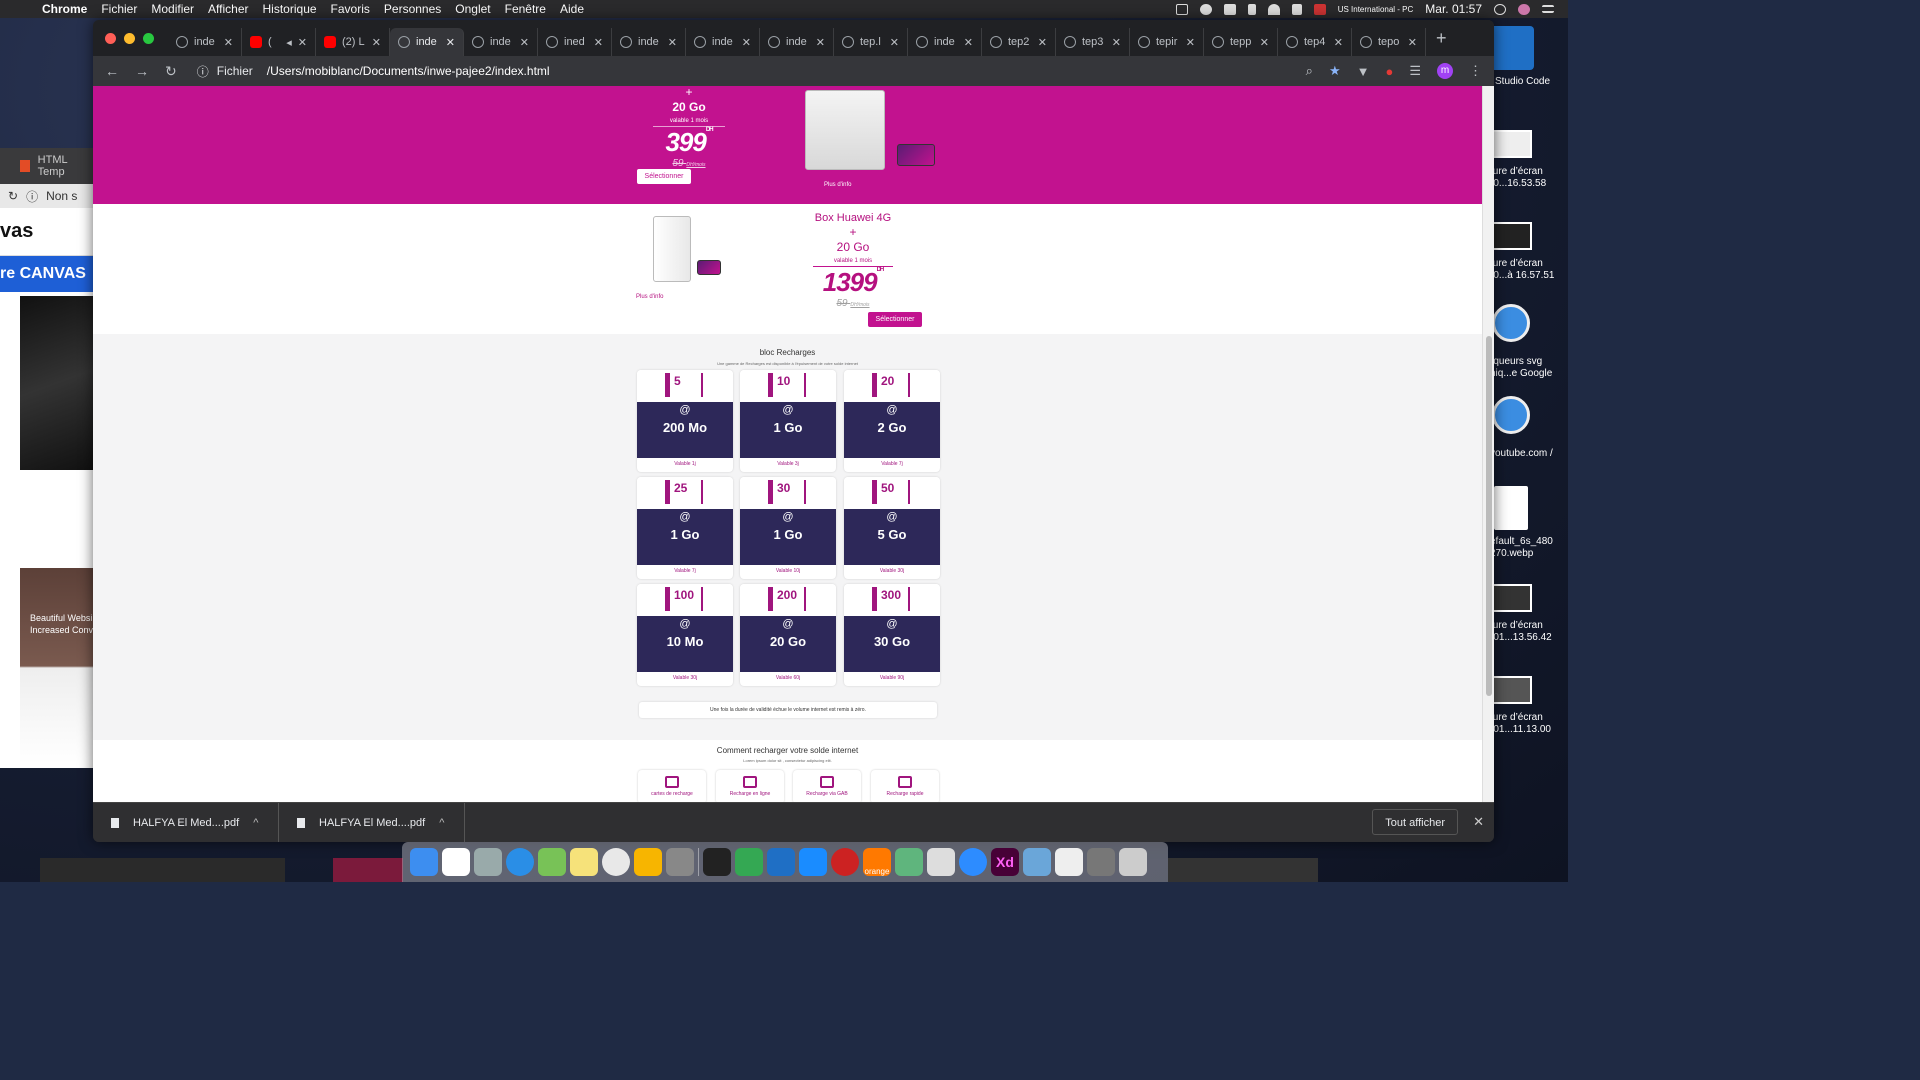 The width and height of the screenshot is (1920, 1080). What do you see at coordinates (289, 42) in the screenshot?
I see `speaker-icon: ◂` at bounding box center [289, 42].